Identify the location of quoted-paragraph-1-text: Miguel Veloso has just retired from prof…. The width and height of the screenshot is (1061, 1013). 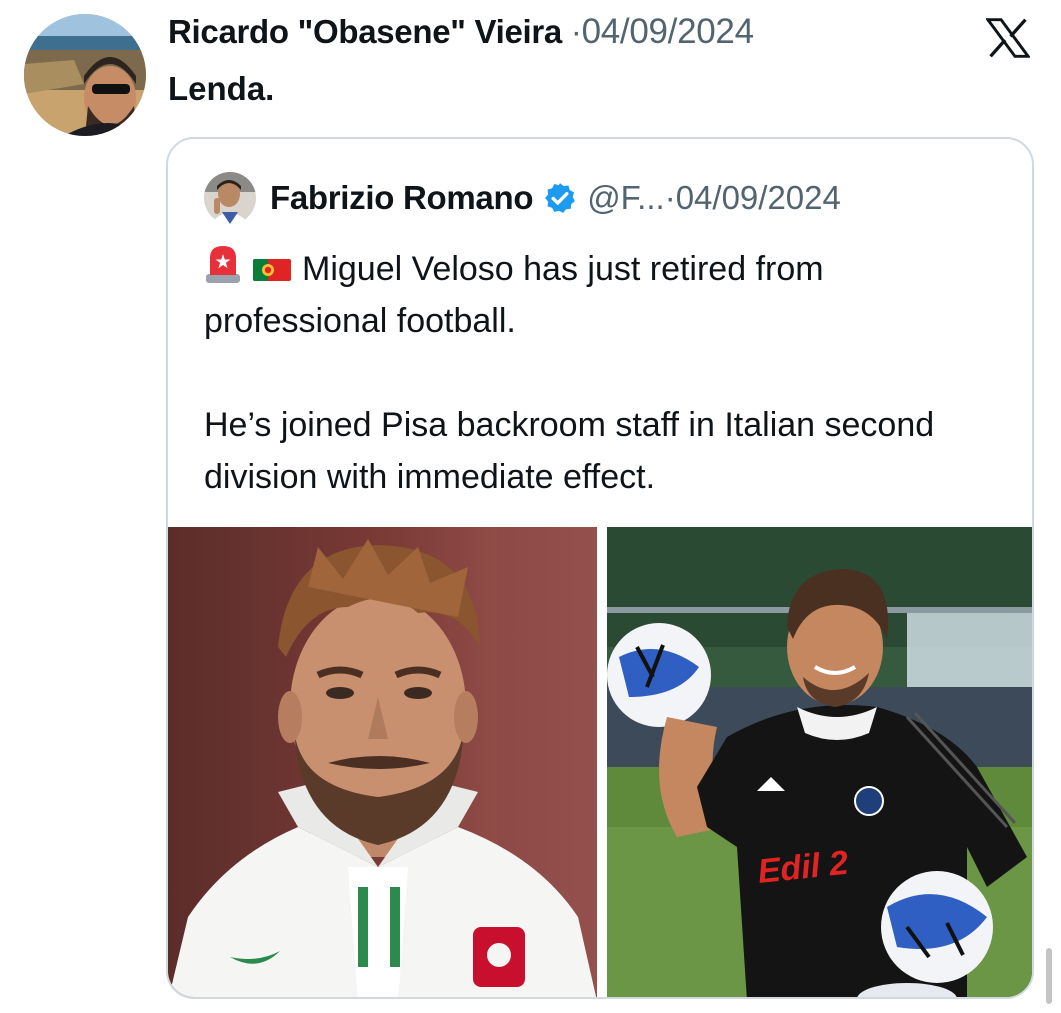
(514, 295).